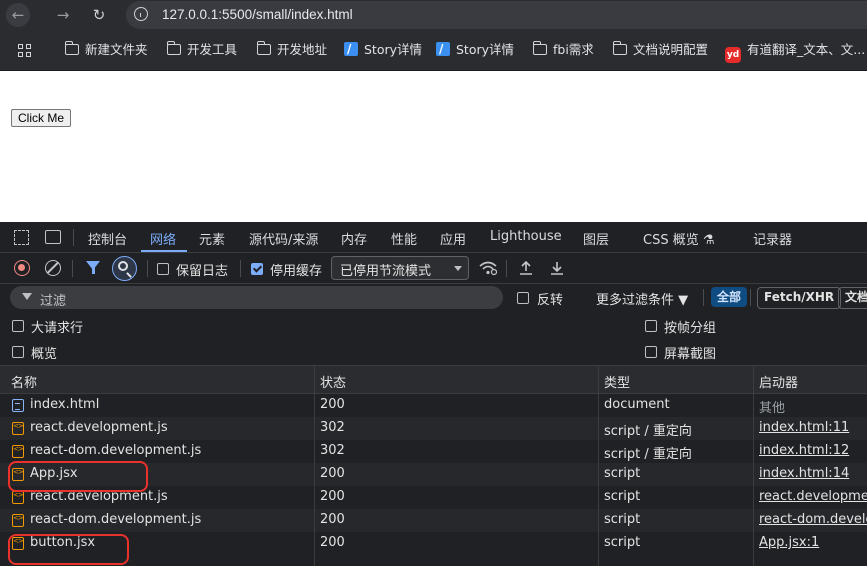 The height and width of the screenshot is (566, 867). Describe the element at coordinates (573, 49) in the screenshot. I see `bookmark-label: fbi需求` at that location.